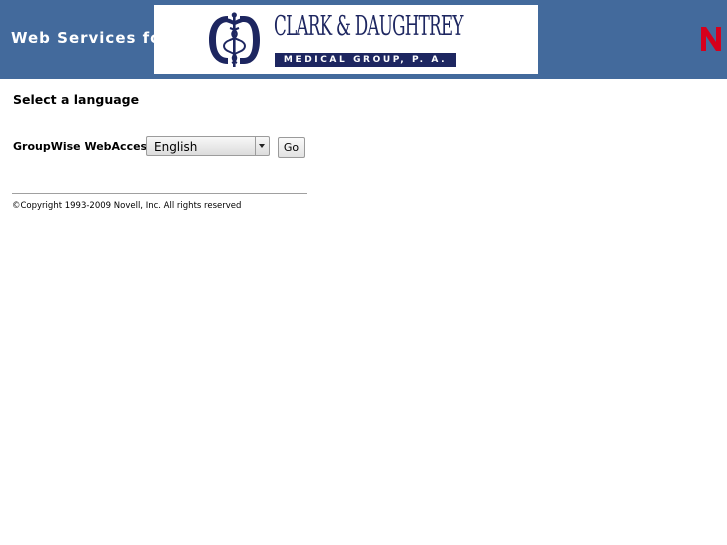 The height and width of the screenshot is (545, 727). Describe the element at coordinates (711, 39) in the screenshot. I see `novell-n-icon` at that location.